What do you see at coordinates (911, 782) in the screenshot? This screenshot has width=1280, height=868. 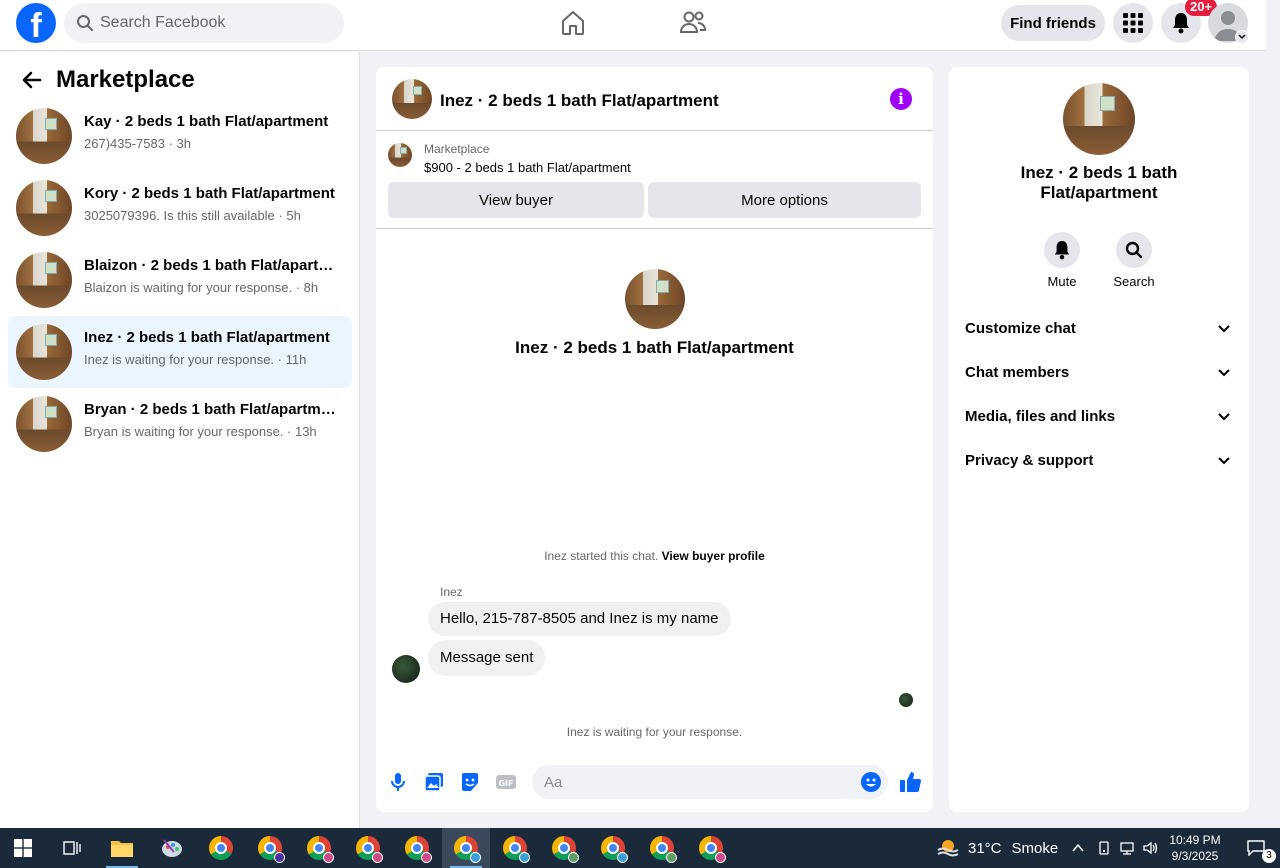 I see `like-thumb-icon` at bounding box center [911, 782].